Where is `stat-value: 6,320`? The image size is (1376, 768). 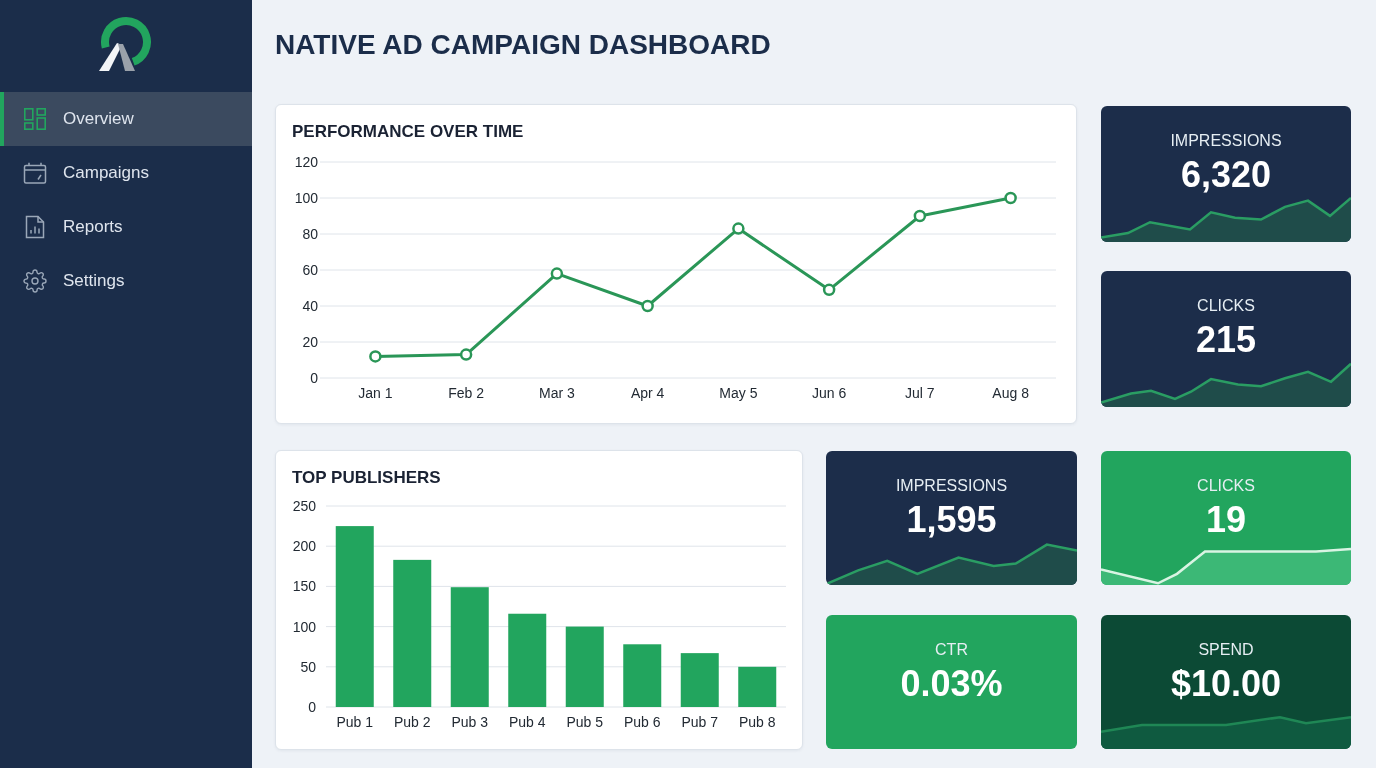 stat-value: 6,320 is located at coordinates (1226, 175).